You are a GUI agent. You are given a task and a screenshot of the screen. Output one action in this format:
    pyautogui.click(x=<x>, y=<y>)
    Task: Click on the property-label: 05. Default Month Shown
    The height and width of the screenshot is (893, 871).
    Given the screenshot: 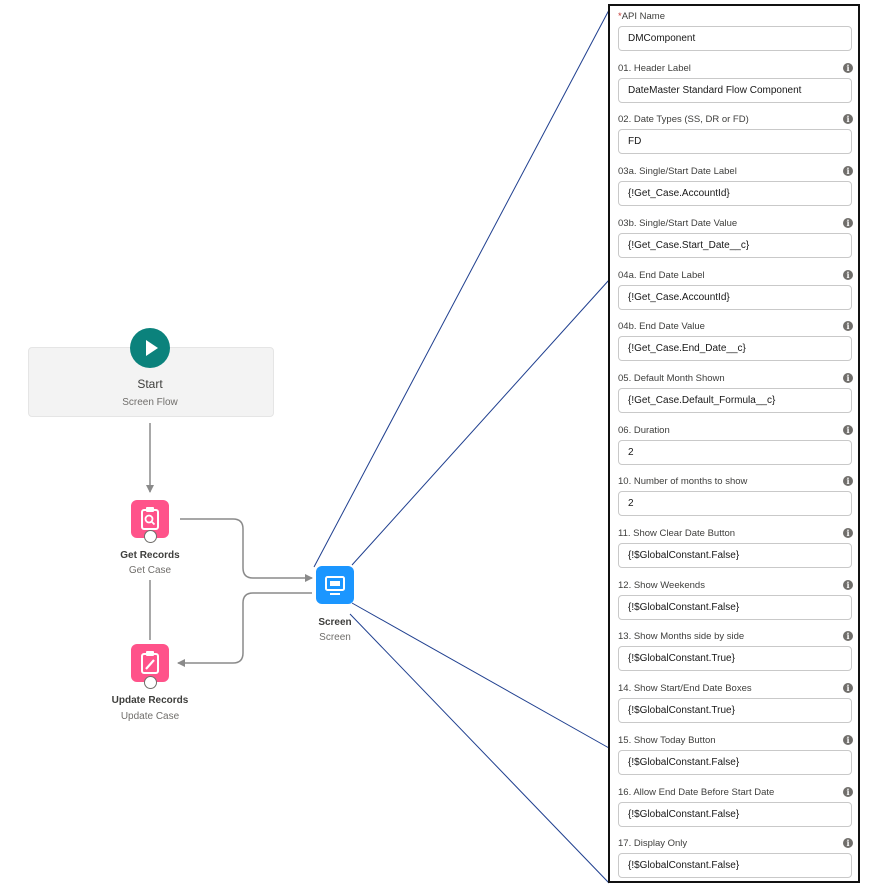 What is the action you would take?
    pyautogui.click(x=671, y=378)
    